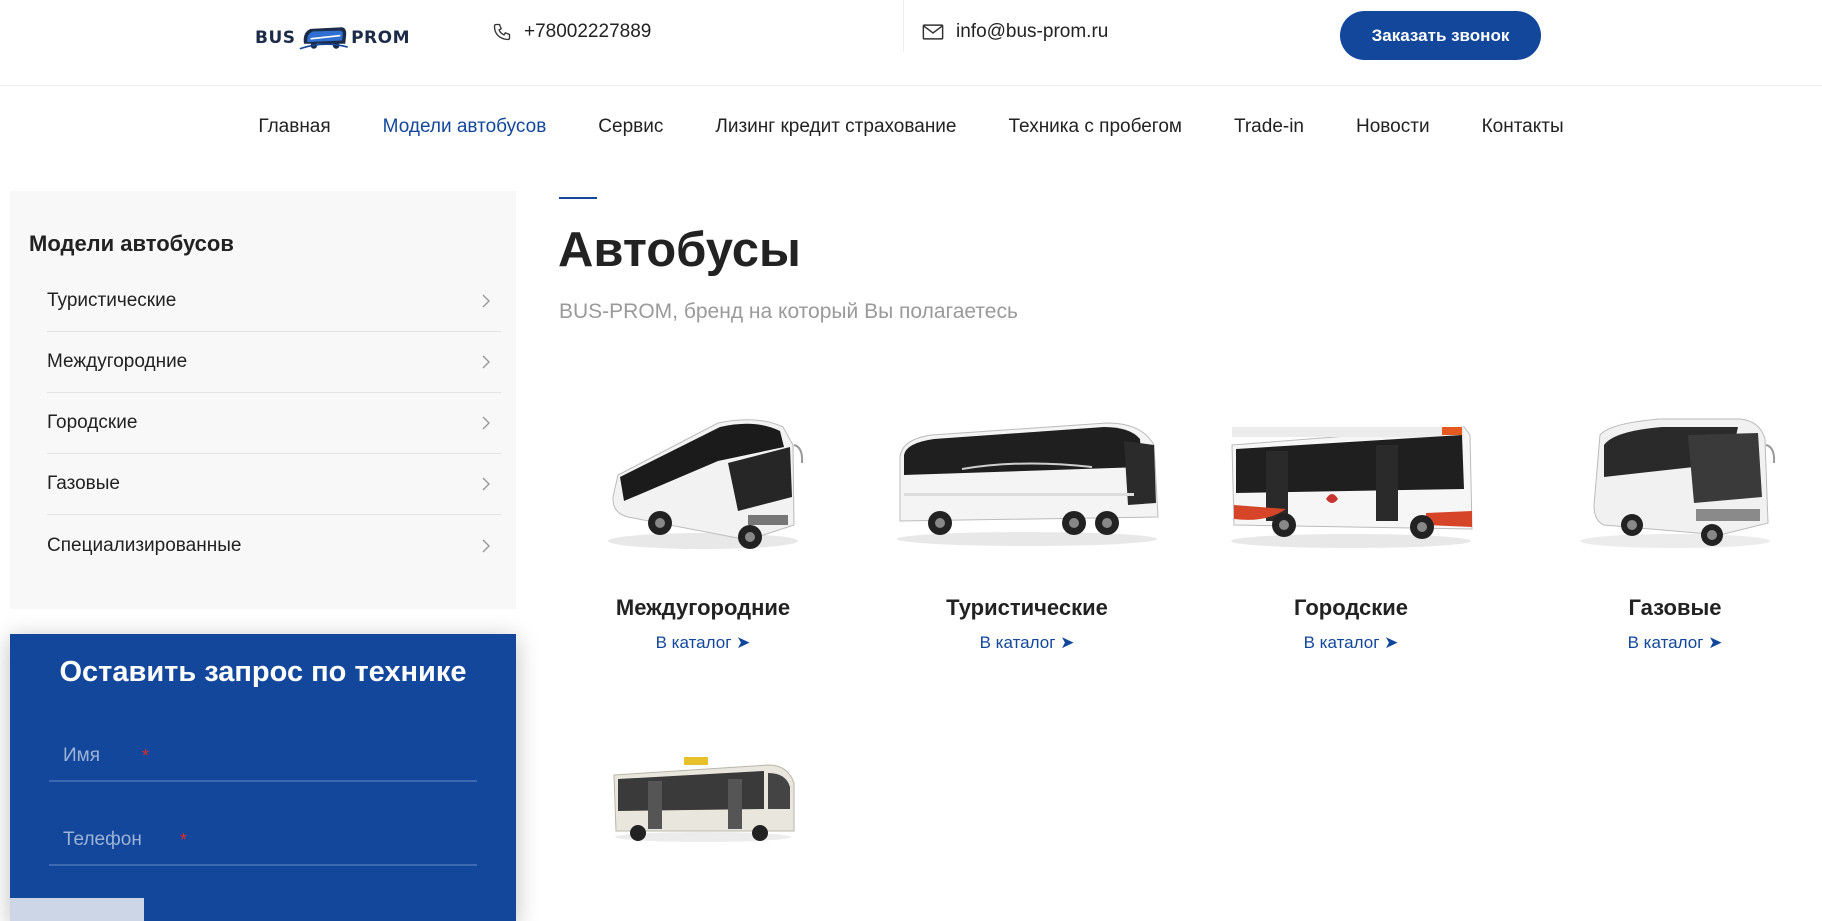  Describe the element at coordinates (1095, 128) in the screenshot. I see `nav-item-used-vehicles: Техника с пробегом` at that location.